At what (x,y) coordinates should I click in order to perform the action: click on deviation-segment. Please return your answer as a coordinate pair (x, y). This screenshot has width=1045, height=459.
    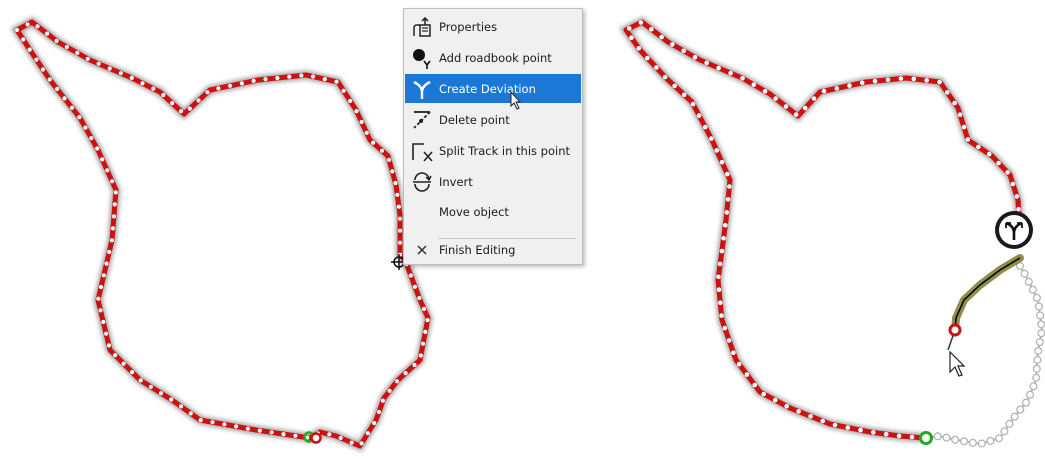
    Looking at the image, I should click on (987, 294).